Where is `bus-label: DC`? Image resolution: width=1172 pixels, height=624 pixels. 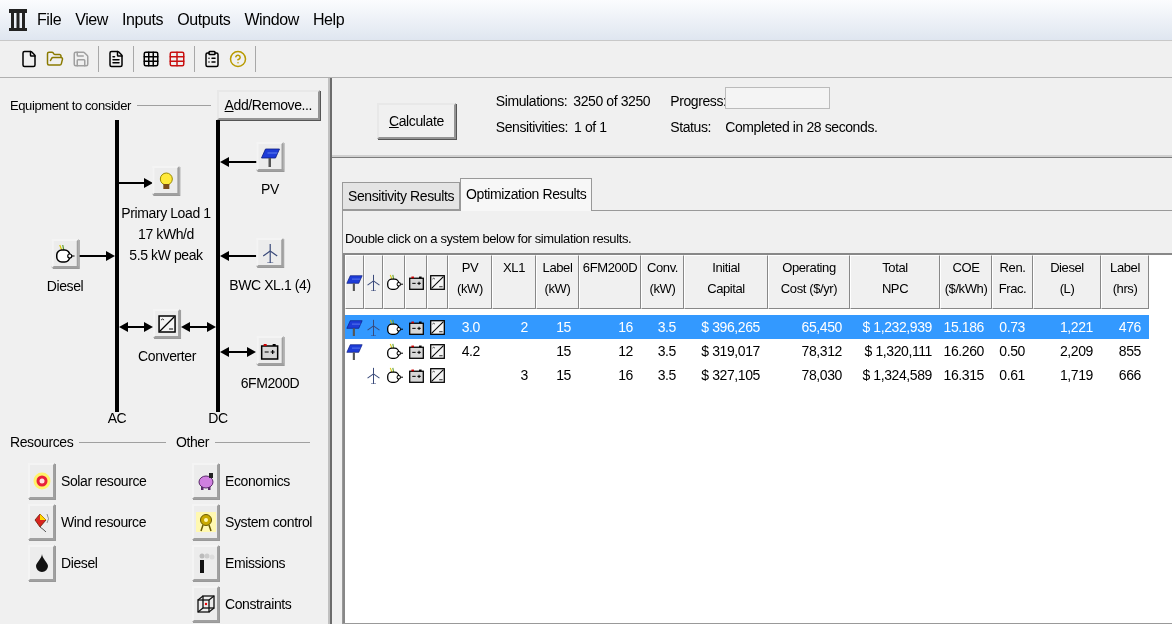 bus-label: DC is located at coordinates (218, 418).